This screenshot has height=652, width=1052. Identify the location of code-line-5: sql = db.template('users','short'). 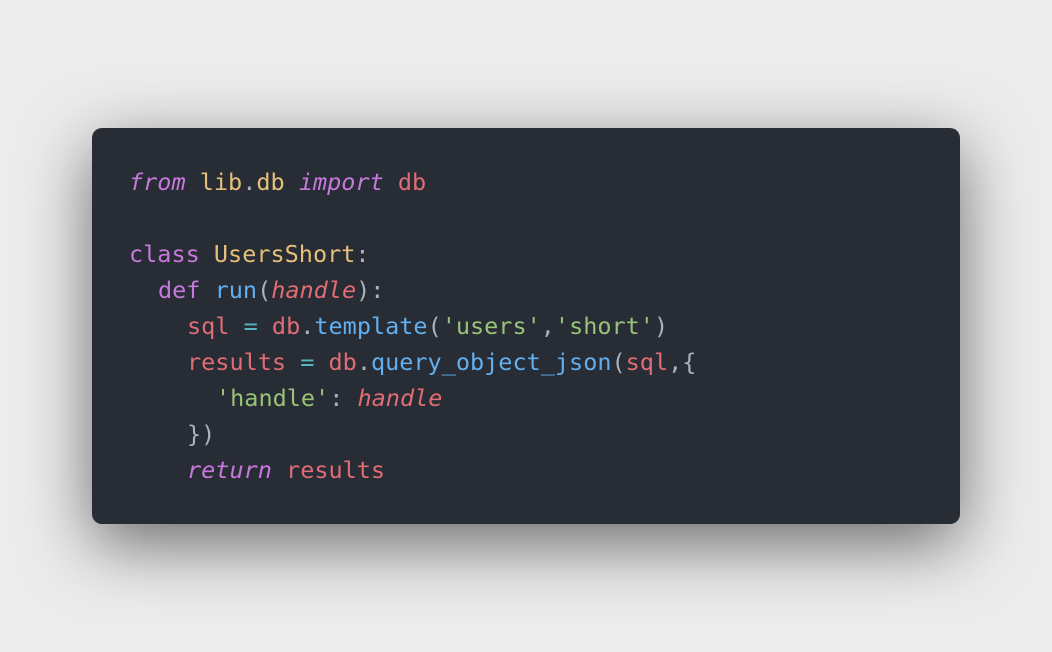
(412, 326).